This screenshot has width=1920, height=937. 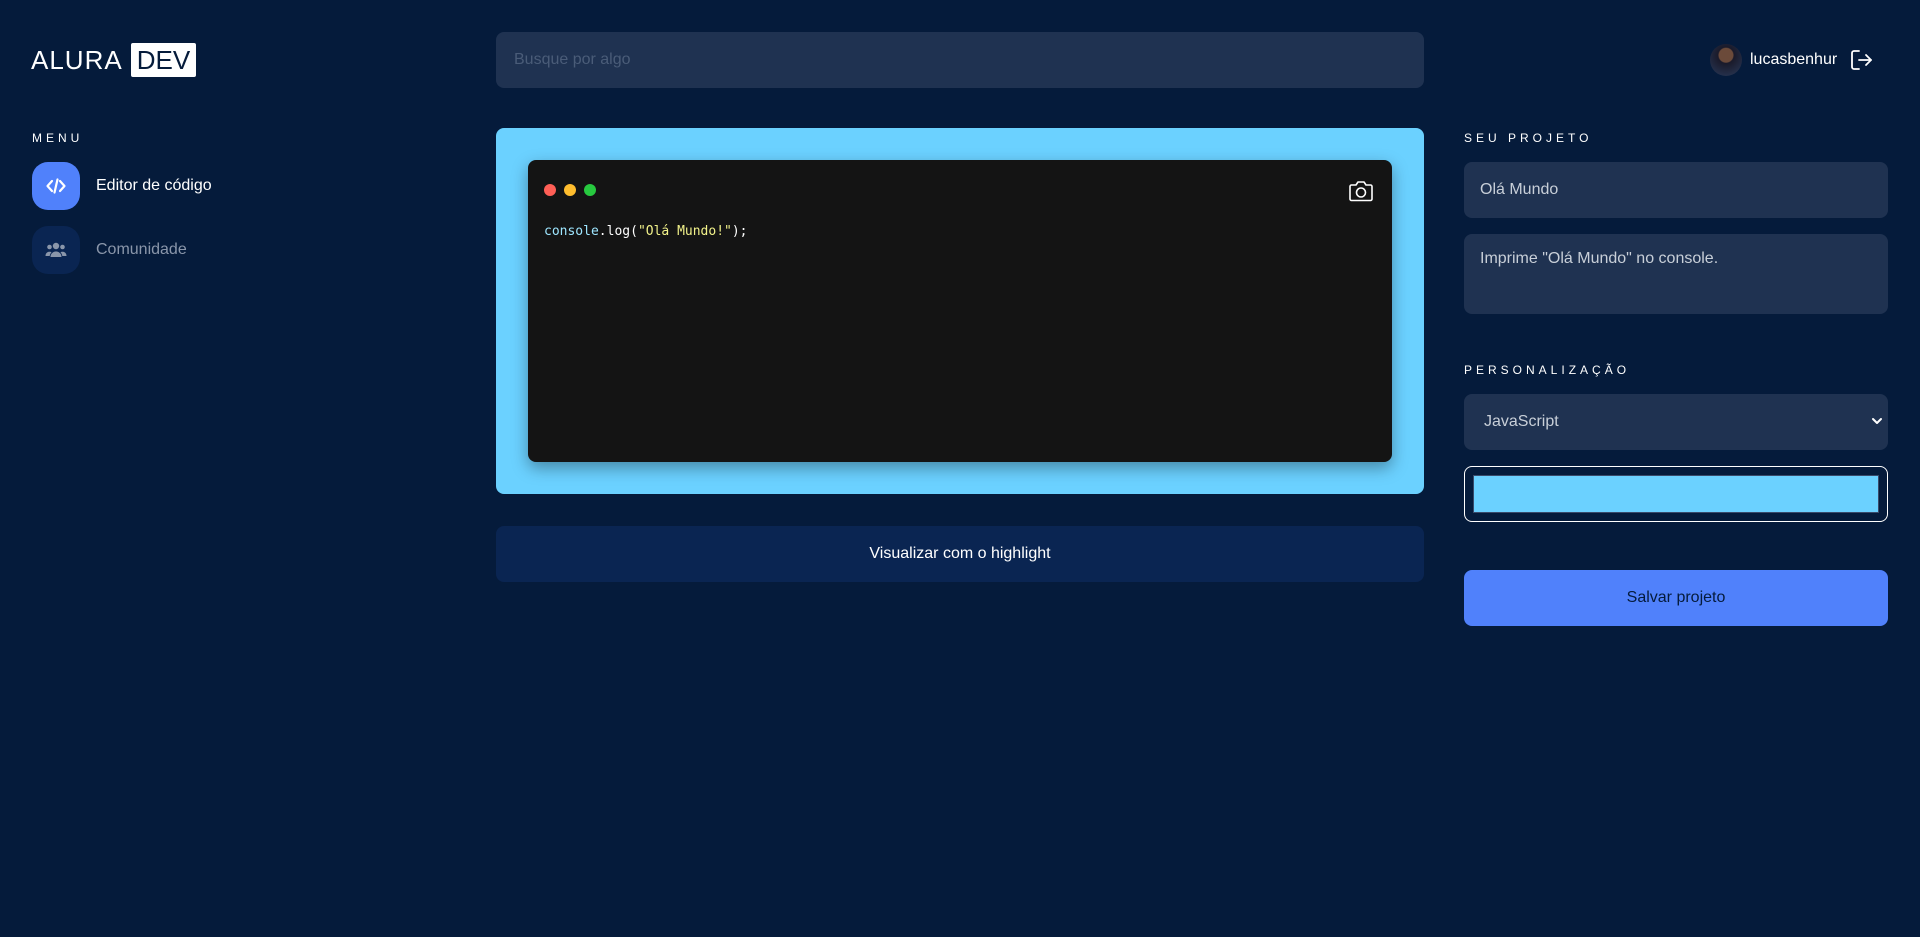 I want to click on code-end: );, so click(x=739, y=231).